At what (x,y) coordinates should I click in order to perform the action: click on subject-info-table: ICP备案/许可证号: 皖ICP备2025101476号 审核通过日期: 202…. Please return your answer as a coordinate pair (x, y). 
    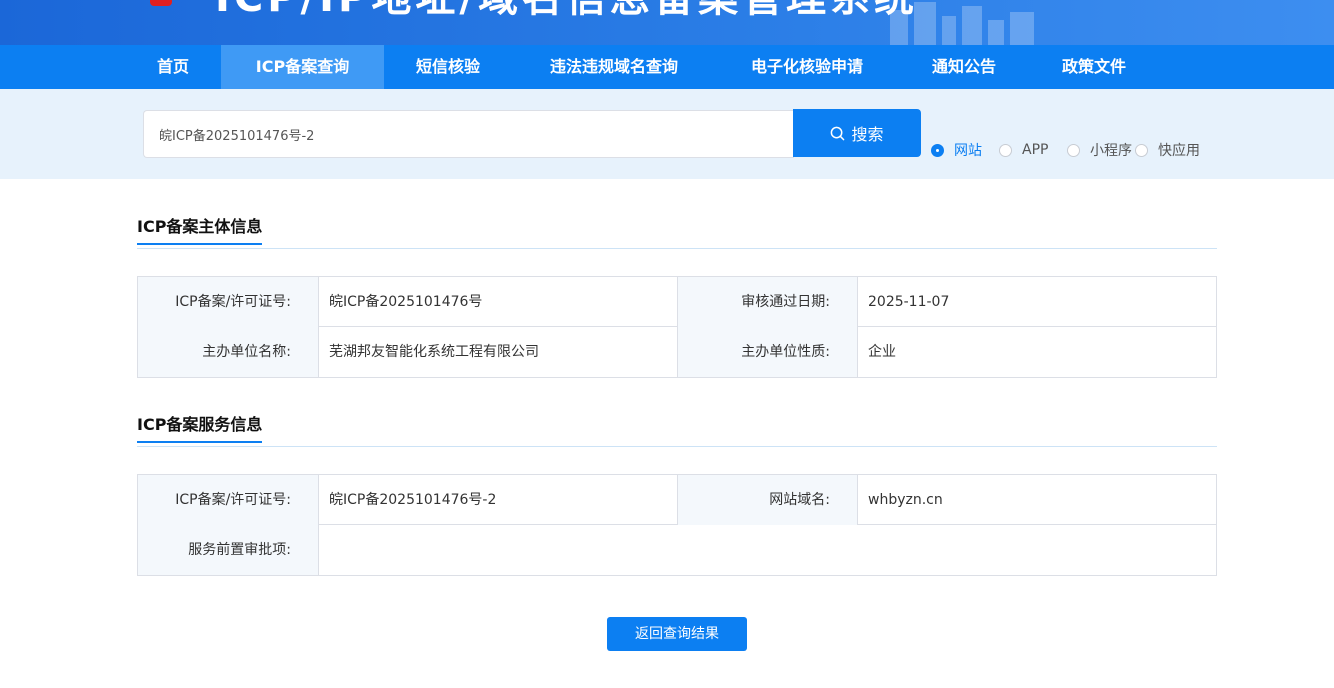
    Looking at the image, I should click on (677, 327).